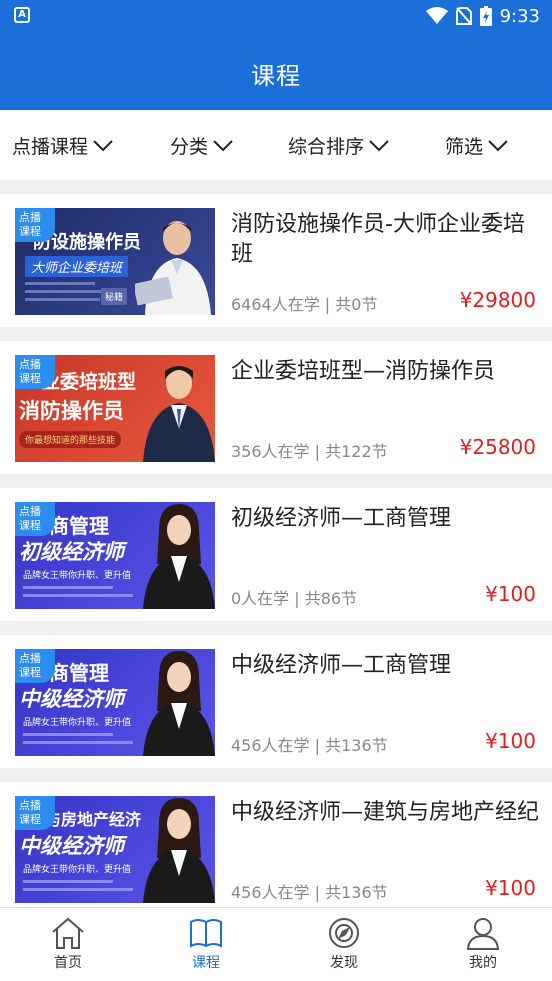  I want to click on filter-label: 点播课程, so click(50, 147).